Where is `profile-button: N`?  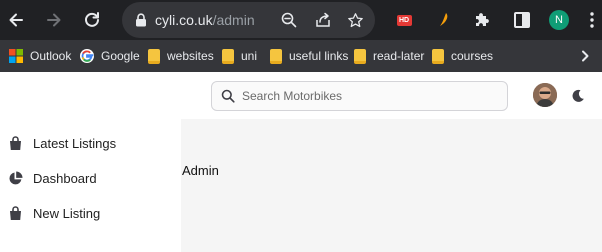 profile-button: N is located at coordinates (559, 20).